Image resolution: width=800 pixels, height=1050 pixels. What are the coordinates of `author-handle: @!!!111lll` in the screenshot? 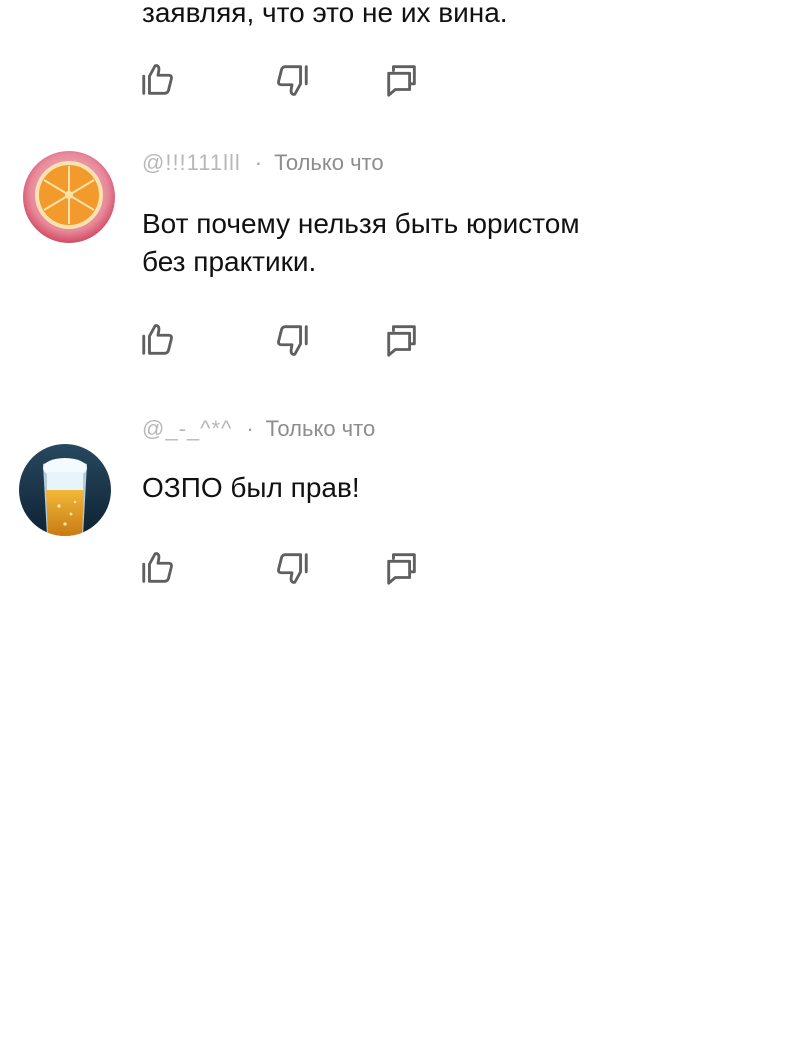 It's located at (191, 163).